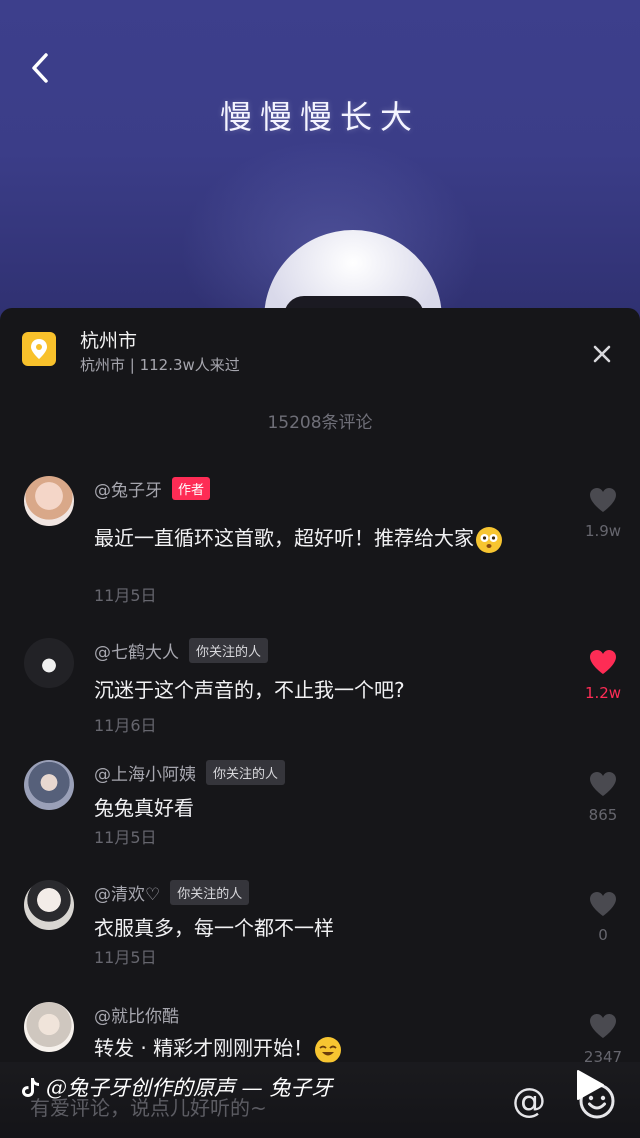  What do you see at coordinates (214, 928) in the screenshot?
I see `comment-text: 衣服真多，每一个都不一样` at bounding box center [214, 928].